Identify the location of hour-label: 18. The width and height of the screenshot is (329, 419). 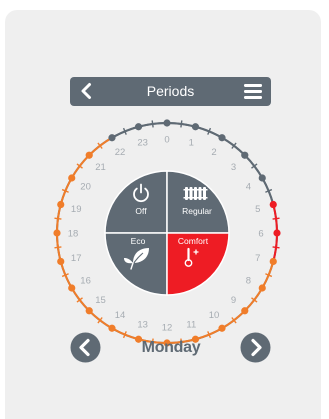
(73, 234).